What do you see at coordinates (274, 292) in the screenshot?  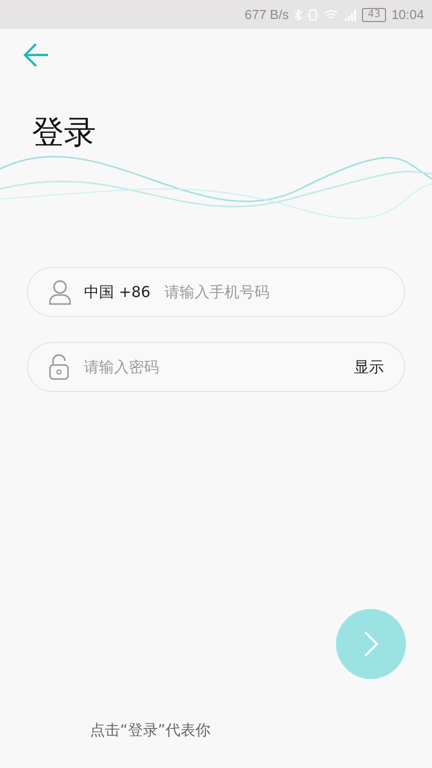 I see `phone-number-input: 请输入手机号码` at bounding box center [274, 292].